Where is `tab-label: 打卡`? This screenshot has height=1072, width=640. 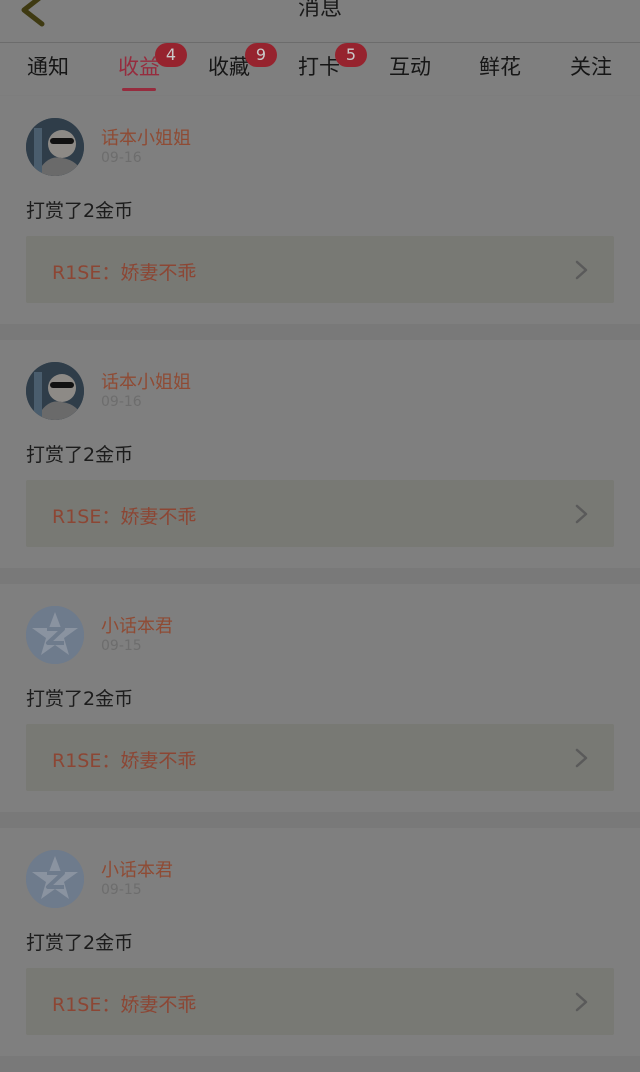
tab-label: 打卡 is located at coordinates (319, 67).